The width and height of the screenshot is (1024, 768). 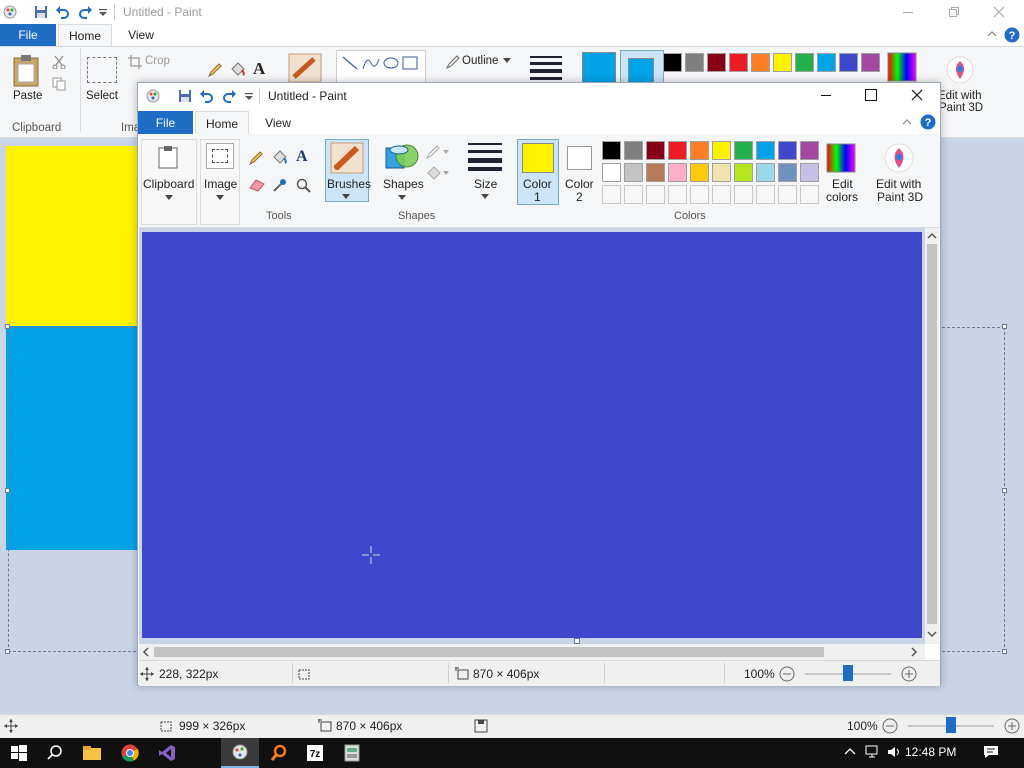 I want to click on bg-help-icon: ?, so click(x=1012, y=35).